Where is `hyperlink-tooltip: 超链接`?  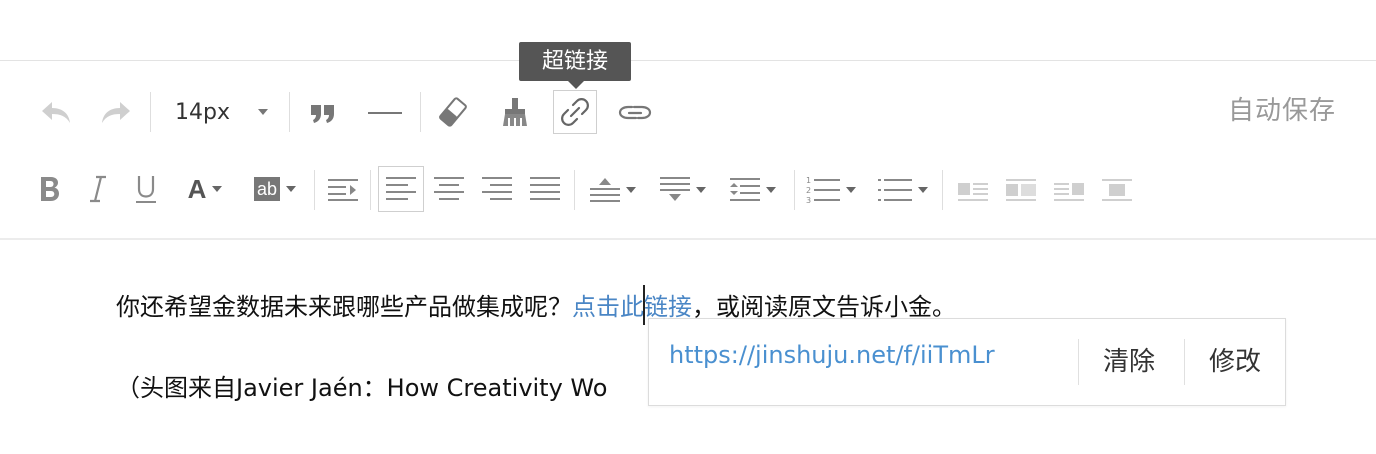
hyperlink-tooltip: 超链接 is located at coordinates (575, 61).